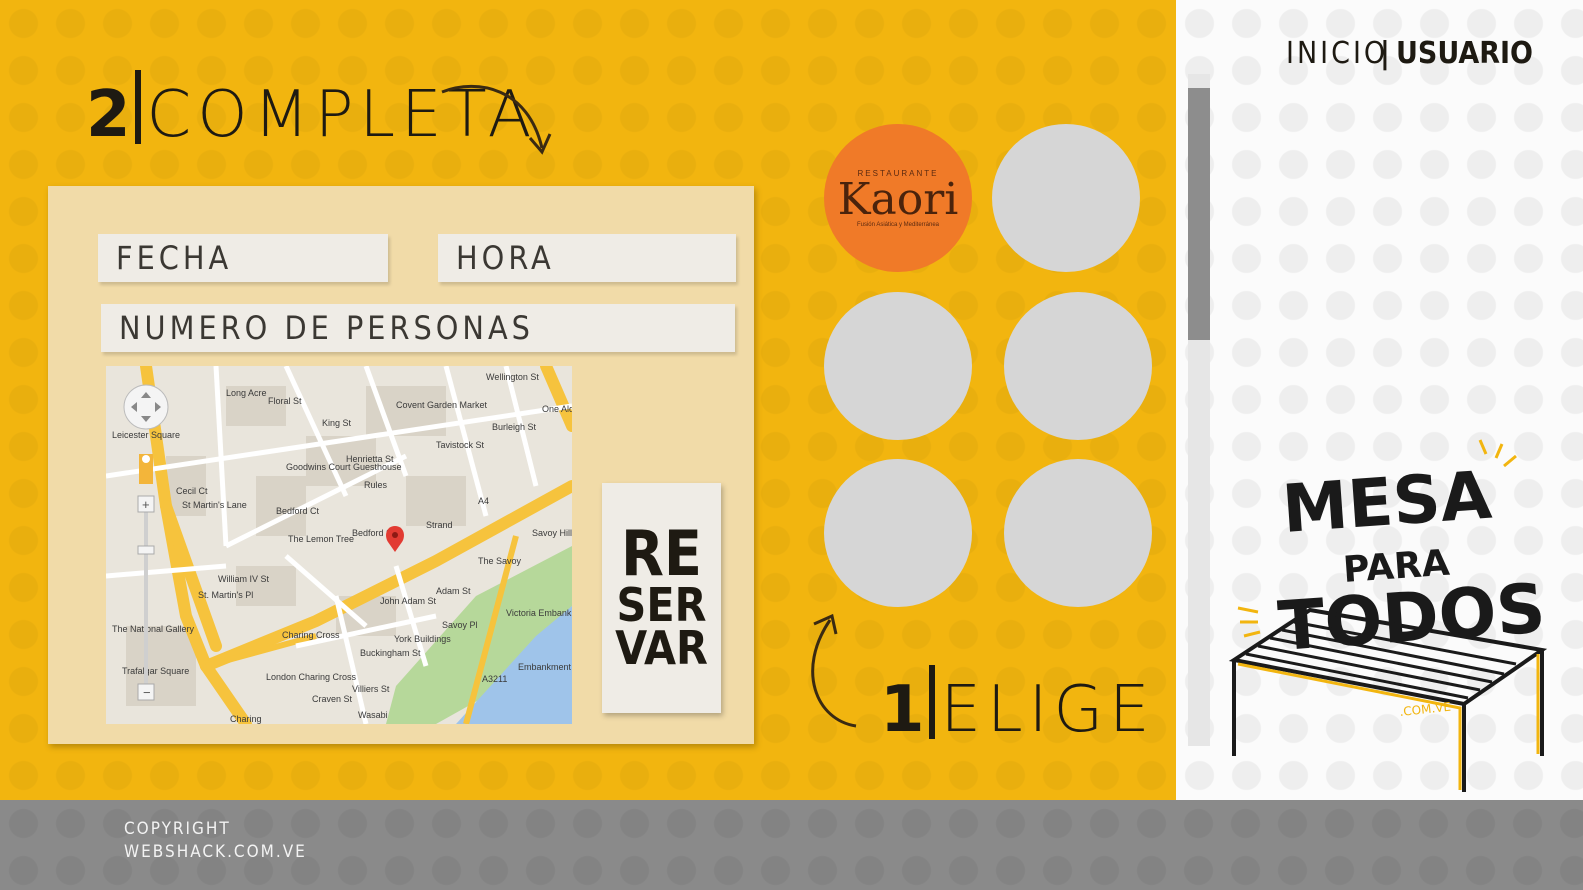 Image resolution: width=1583 pixels, height=890 pixels. I want to click on map-label: King St, so click(337, 423).